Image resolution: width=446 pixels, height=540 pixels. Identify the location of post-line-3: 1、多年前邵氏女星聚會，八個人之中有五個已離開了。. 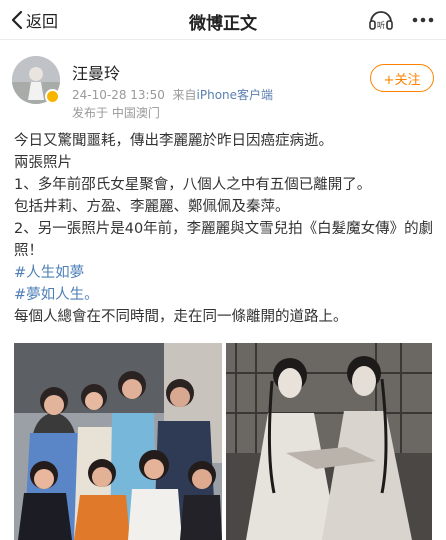
(193, 185).